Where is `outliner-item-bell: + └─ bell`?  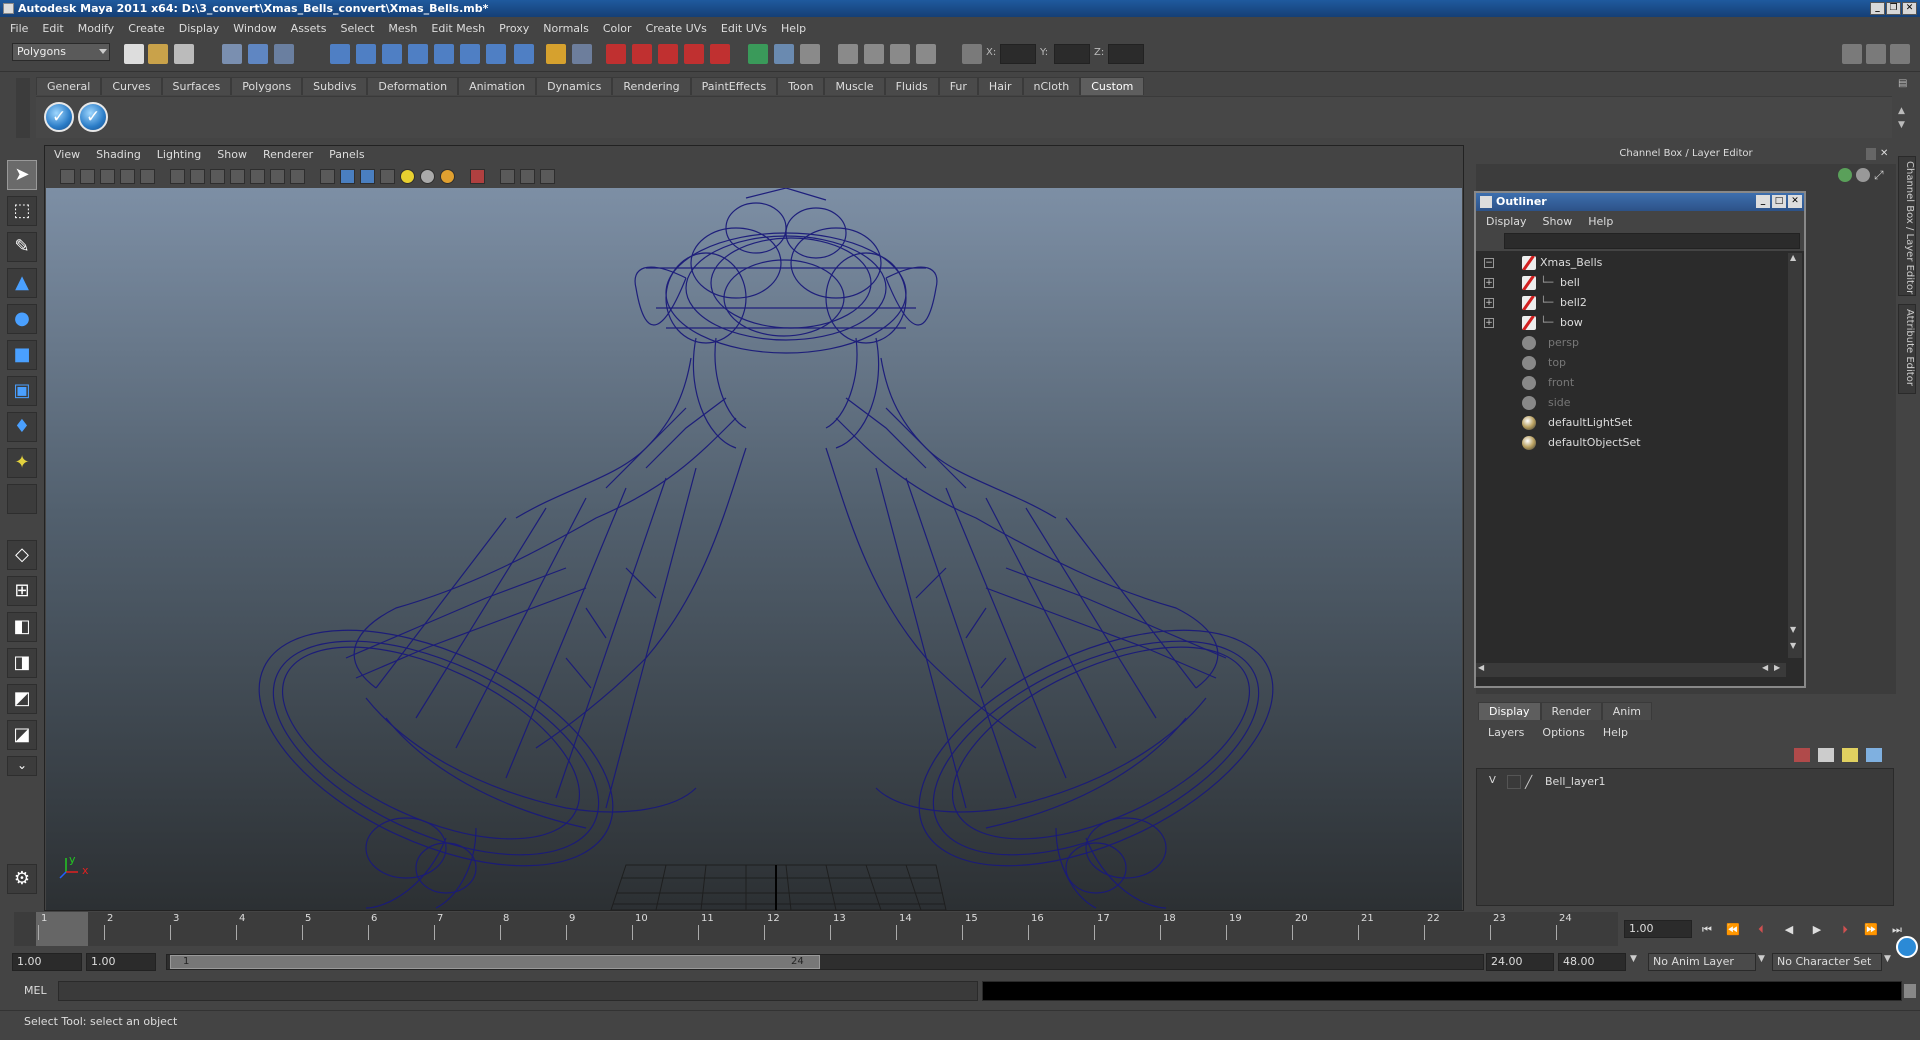 outliner-item-bell: + └─ bell is located at coordinates (1631, 283).